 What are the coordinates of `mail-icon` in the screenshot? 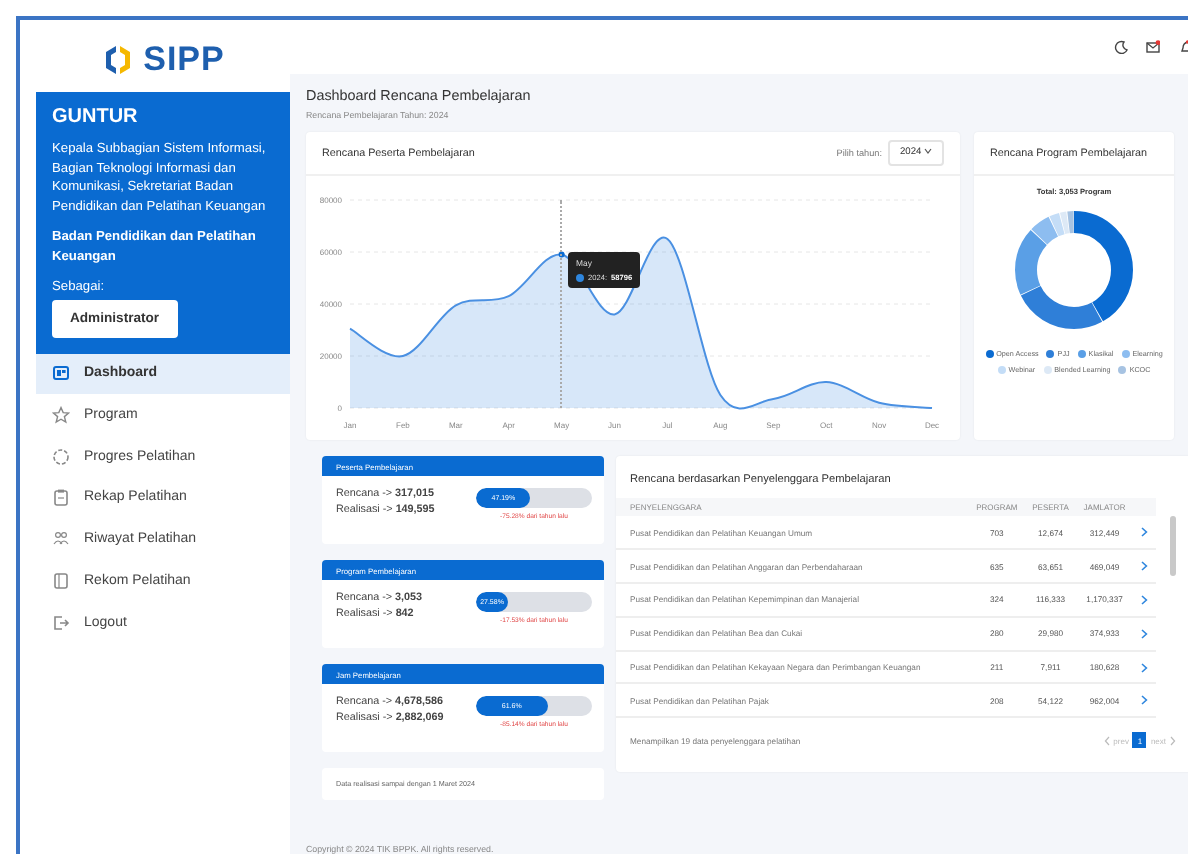 It's located at (1153, 47).